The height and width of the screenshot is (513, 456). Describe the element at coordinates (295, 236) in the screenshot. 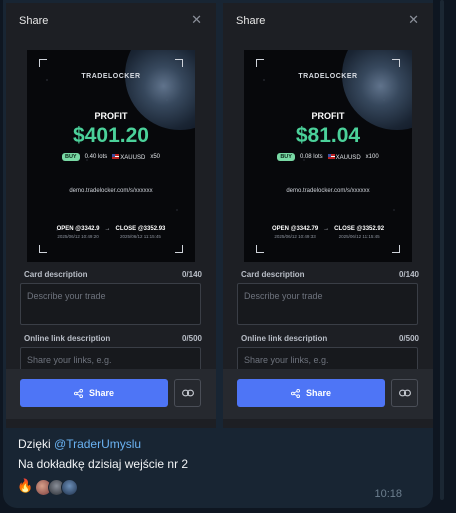

I see `open-date: 2025/06/12 10:49:33` at that location.